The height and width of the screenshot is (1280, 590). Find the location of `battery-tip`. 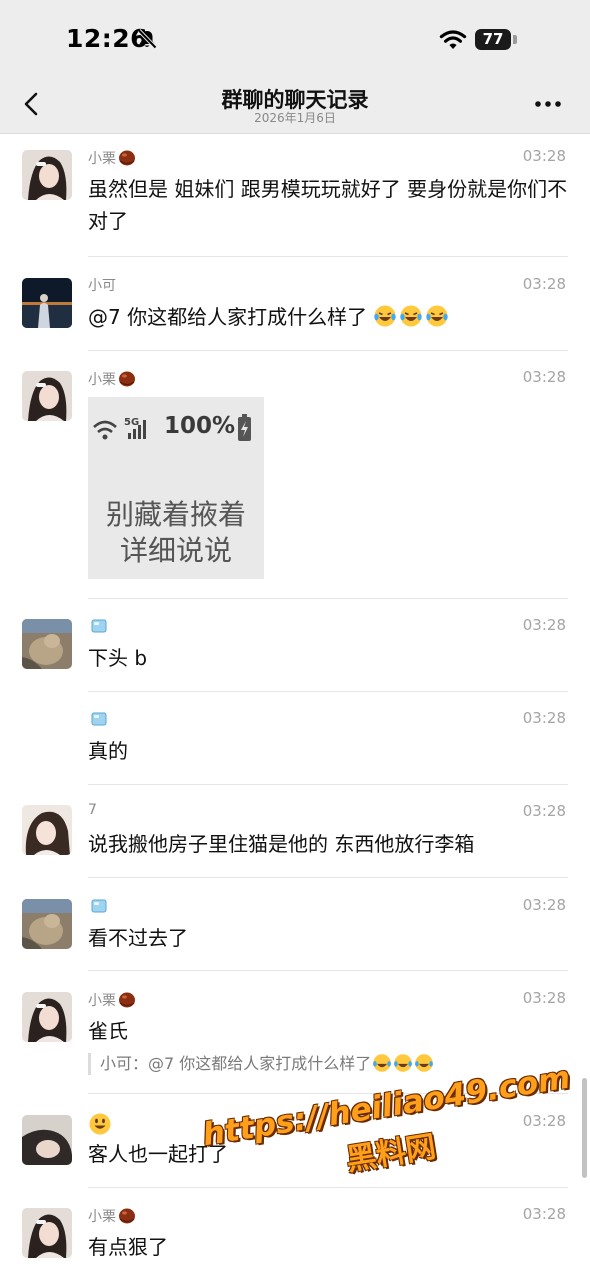

battery-tip is located at coordinates (515, 39).